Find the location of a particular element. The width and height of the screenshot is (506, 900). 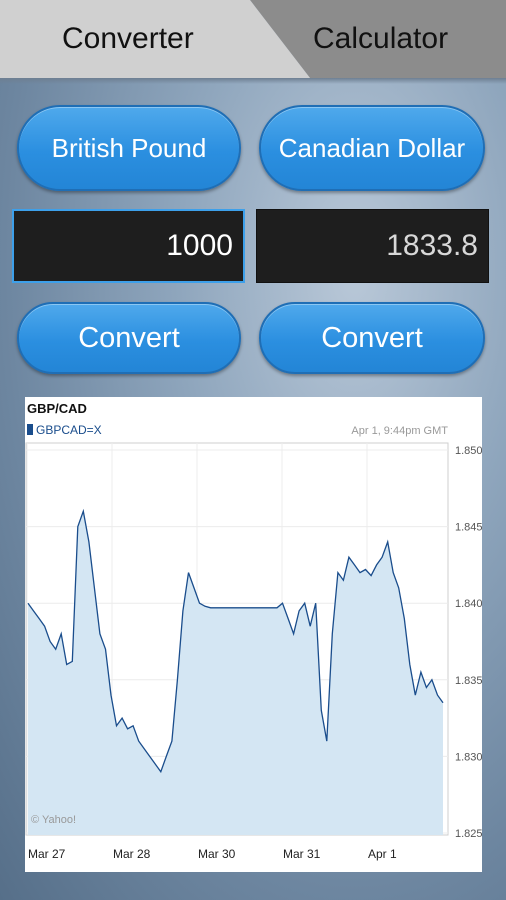

y-tick-label: 1.840 is located at coordinates (468, 604).